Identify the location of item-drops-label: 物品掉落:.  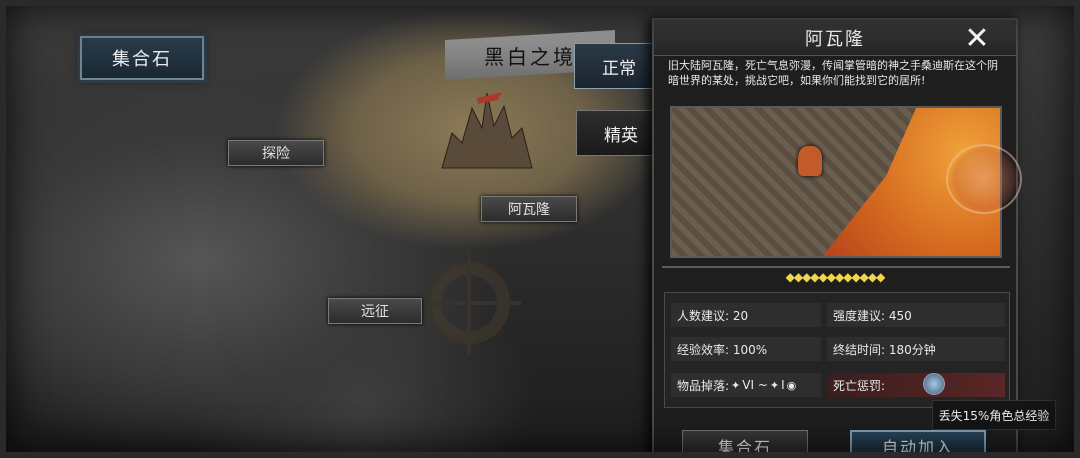
(703, 385).